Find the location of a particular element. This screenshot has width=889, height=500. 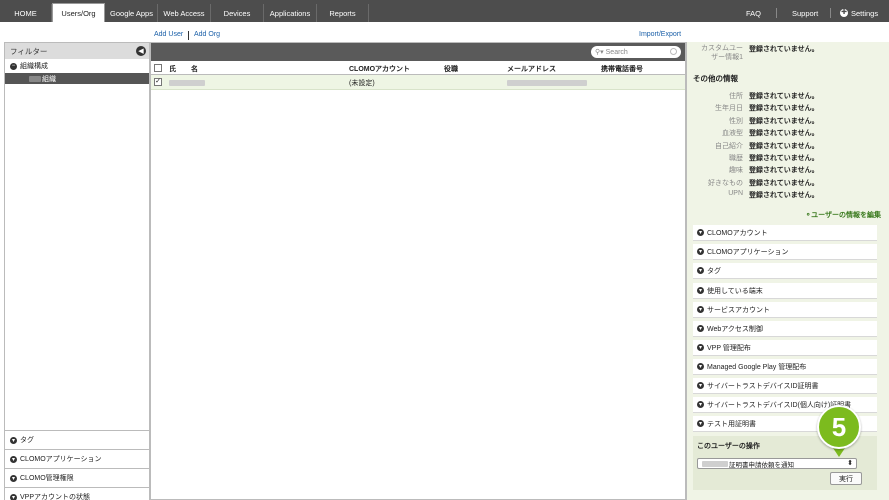

tab-home: HOME is located at coordinates (26, 13).